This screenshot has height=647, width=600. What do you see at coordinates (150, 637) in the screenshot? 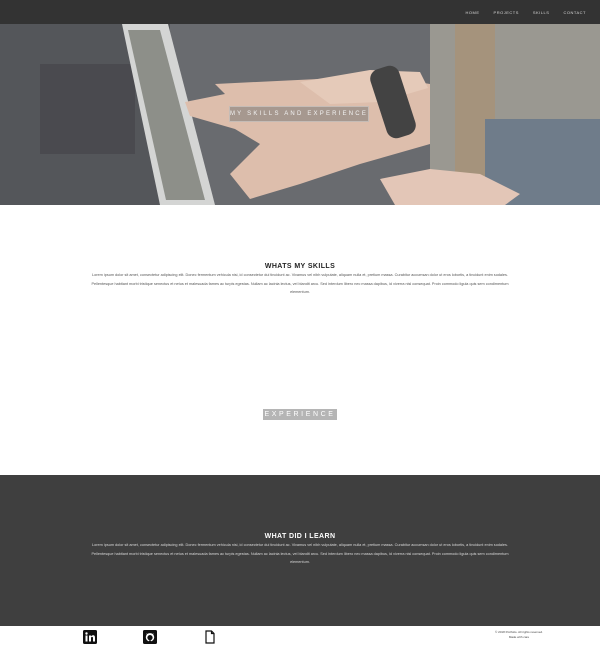
I see `github-icon` at bounding box center [150, 637].